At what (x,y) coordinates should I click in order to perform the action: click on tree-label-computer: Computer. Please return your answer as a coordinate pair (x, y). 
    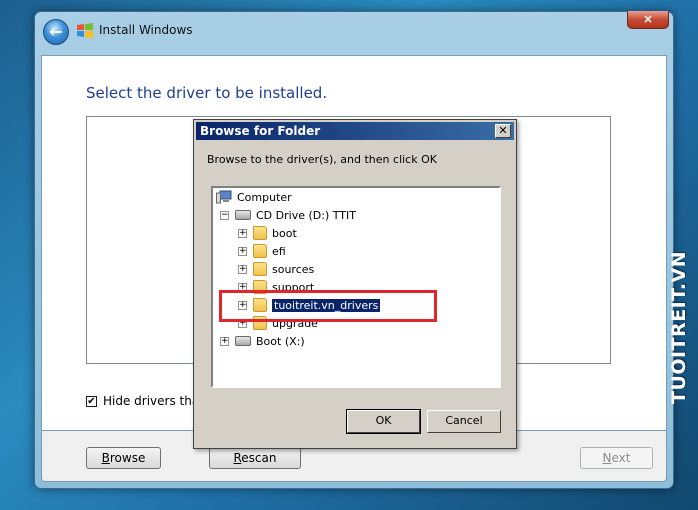
    Looking at the image, I should click on (264, 197).